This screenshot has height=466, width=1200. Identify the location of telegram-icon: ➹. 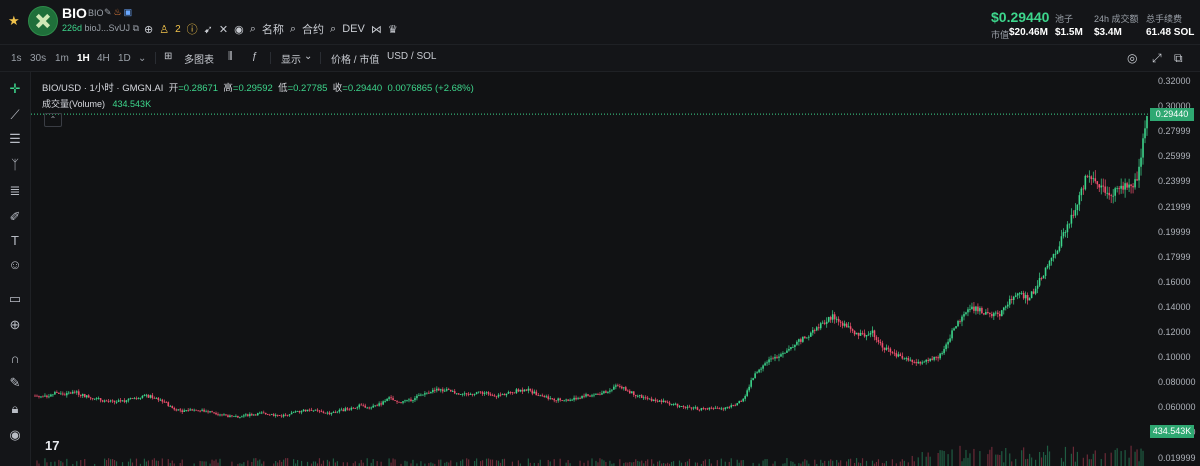
(208, 29).